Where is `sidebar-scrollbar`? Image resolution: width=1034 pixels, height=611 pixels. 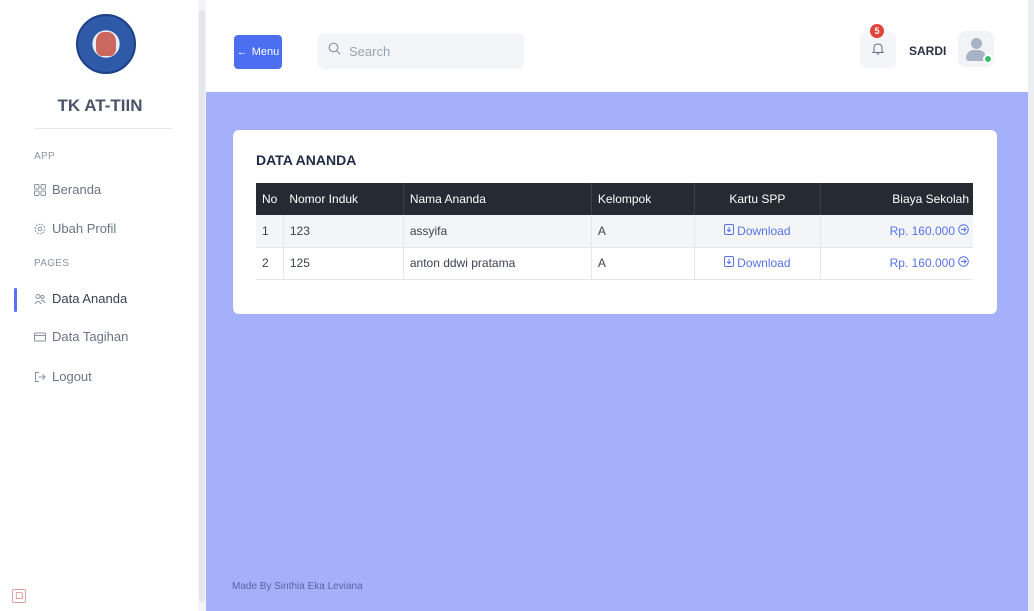
sidebar-scrollbar is located at coordinates (202, 305).